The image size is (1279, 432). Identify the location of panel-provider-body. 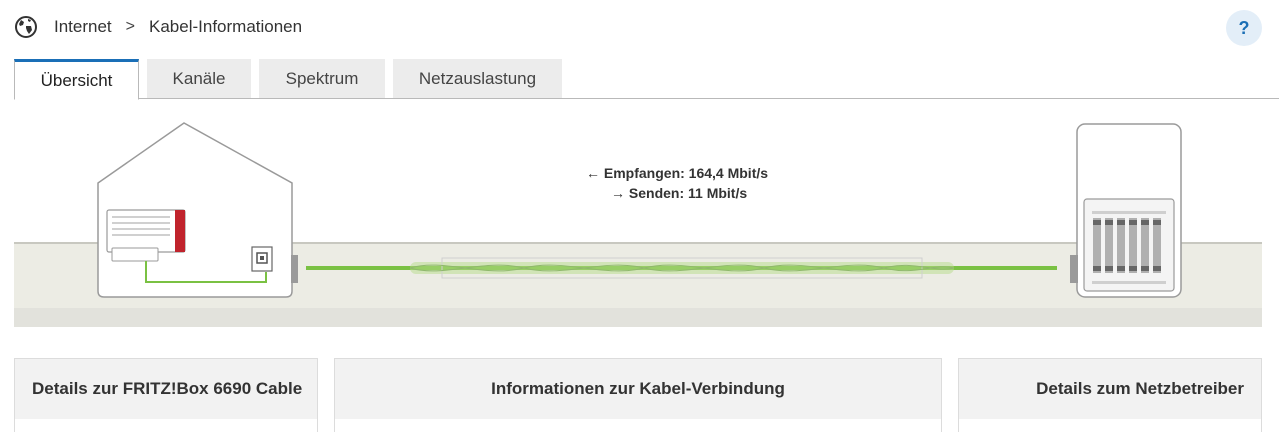
(1110, 425).